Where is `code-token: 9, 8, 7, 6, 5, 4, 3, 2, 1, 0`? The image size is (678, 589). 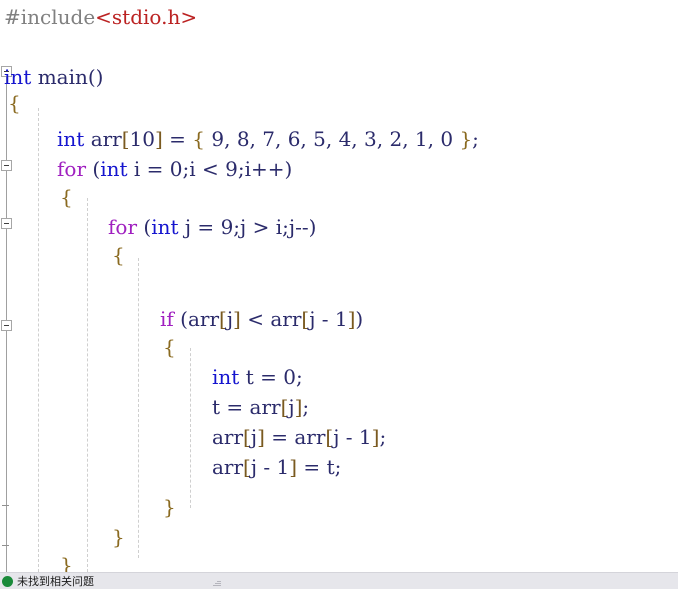
code-token: 9, 8, 7, 6, 5, 4, 3, 2, 1, 0 is located at coordinates (332, 139).